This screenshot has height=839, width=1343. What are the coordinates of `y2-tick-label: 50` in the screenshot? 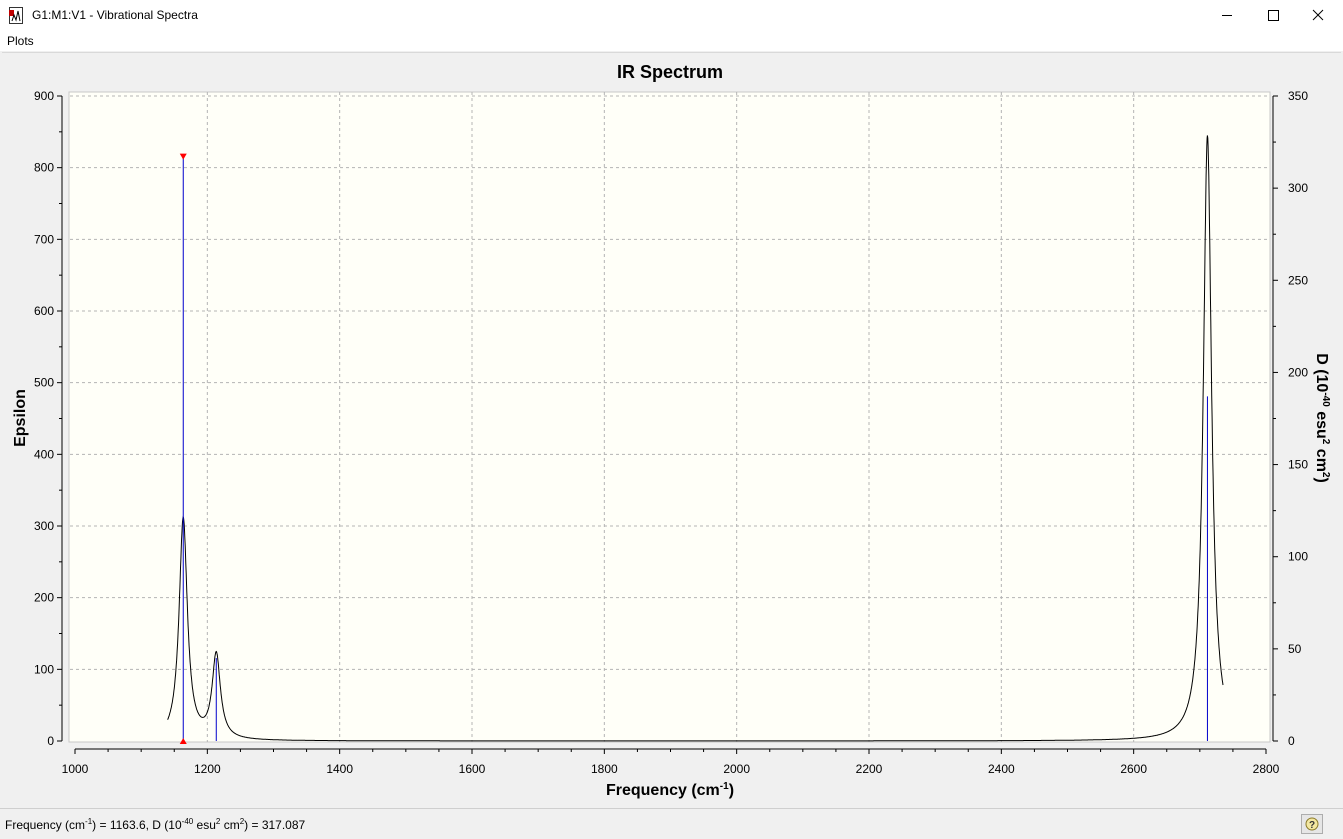 It's located at (1295, 649).